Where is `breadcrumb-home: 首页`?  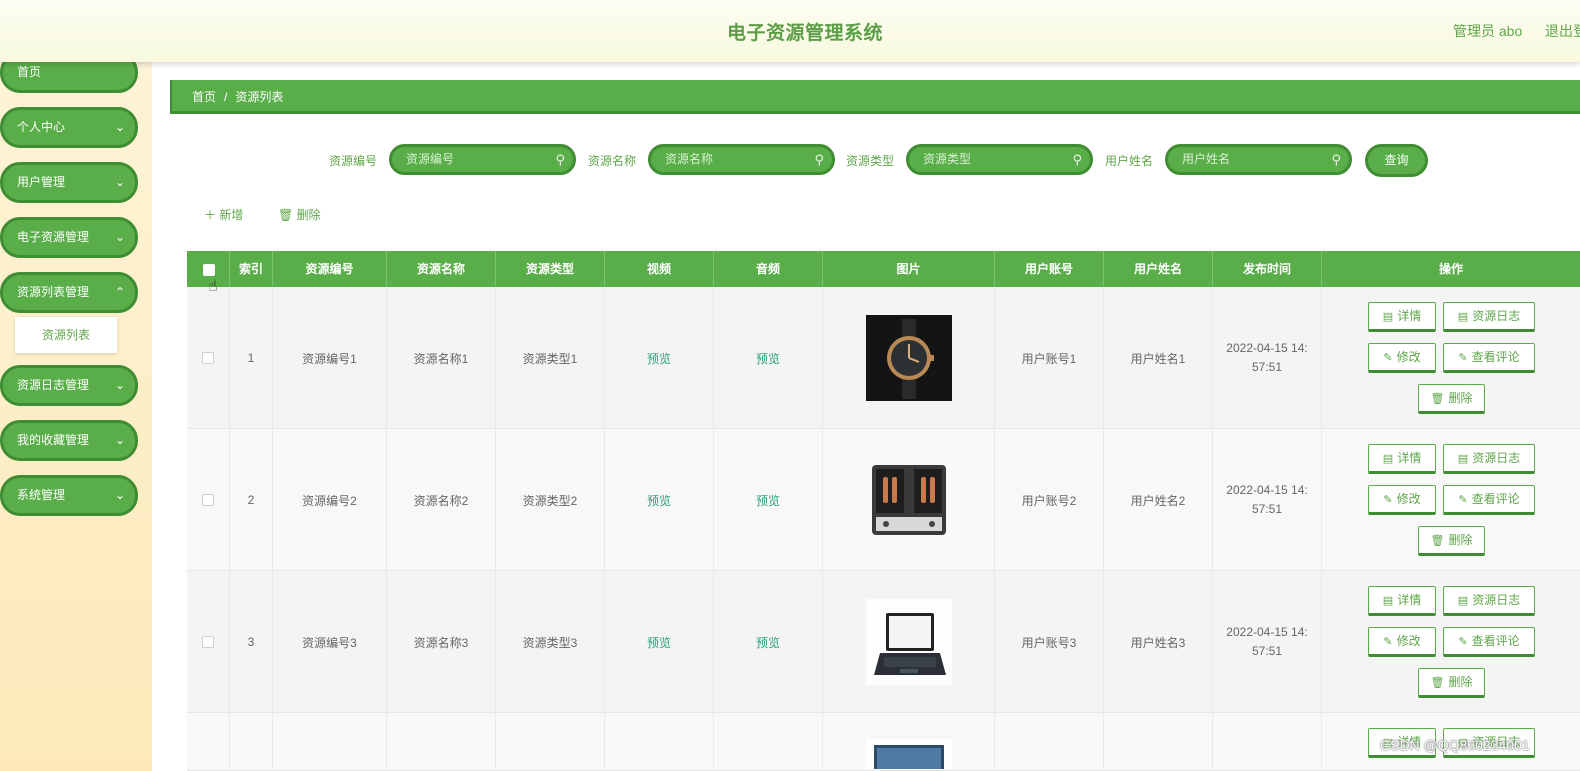 breadcrumb-home: 首页 is located at coordinates (204, 97).